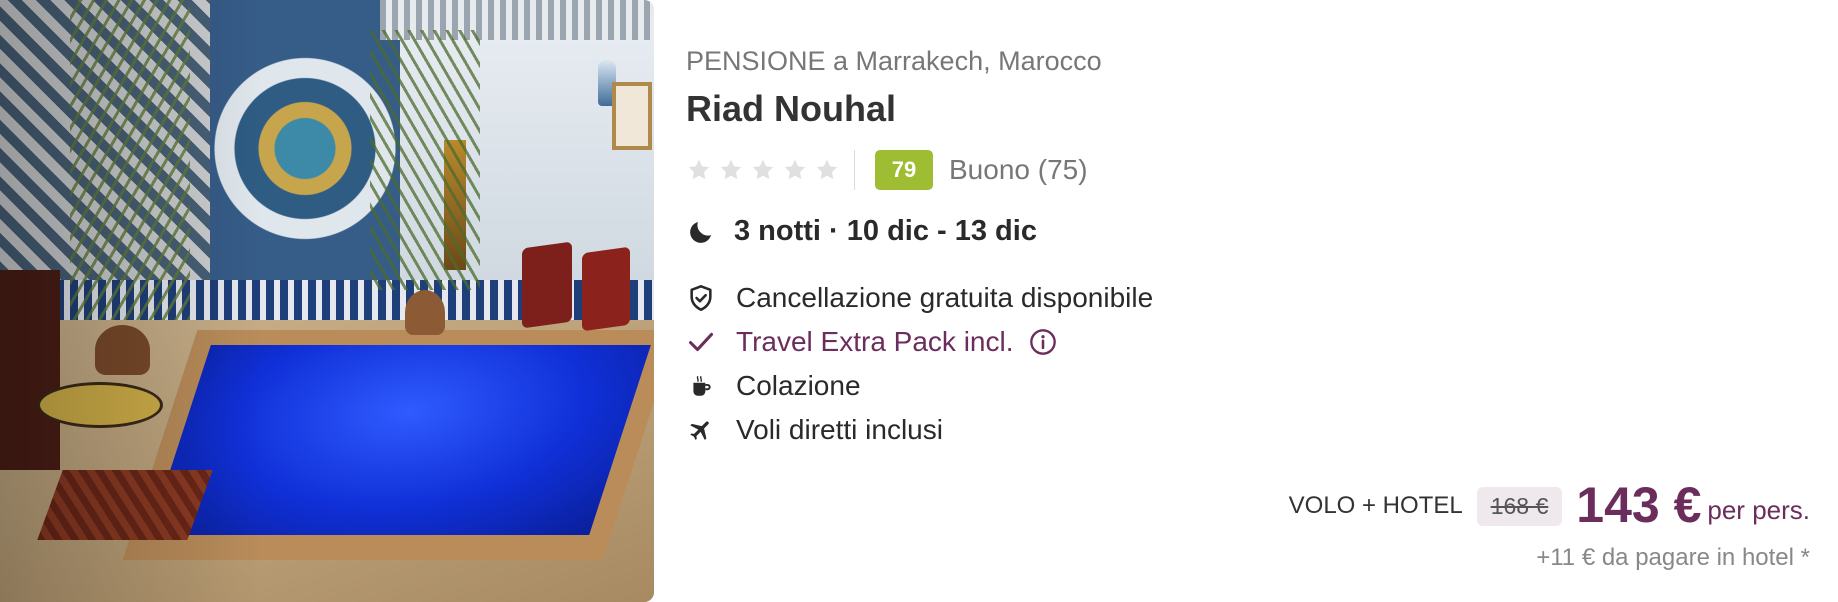 The width and height of the screenshot is (1838, 602). I want to click on feature-text: Colazione, so click(798, 385).